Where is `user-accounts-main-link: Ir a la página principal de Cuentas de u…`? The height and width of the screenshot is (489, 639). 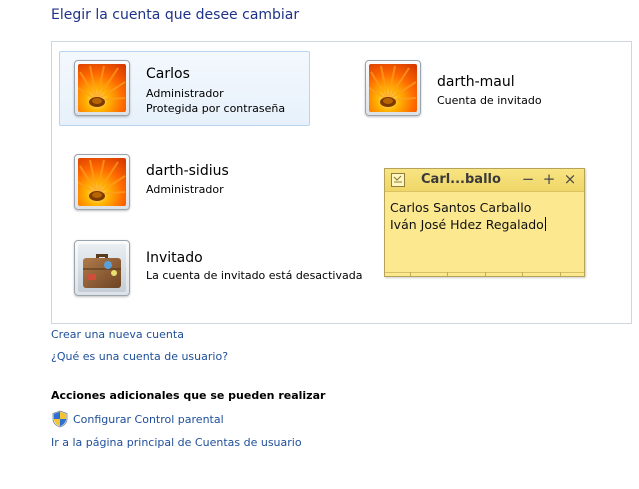 user-accounts-main-link: Ir a la página principal de Cuentas de u… is located at coordinates (176, 442).